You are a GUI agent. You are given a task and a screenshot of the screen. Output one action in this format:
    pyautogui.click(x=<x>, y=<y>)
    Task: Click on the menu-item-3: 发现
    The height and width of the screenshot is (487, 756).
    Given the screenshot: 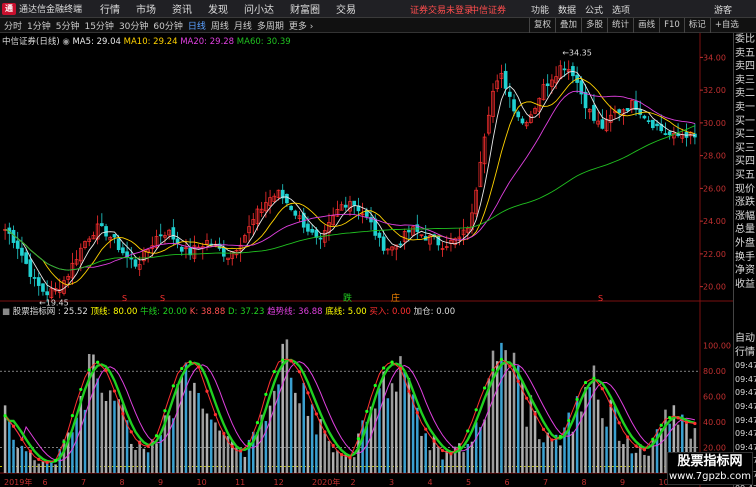 What is the action you would take?
    pyautogui.click(x=218, y=8)
    